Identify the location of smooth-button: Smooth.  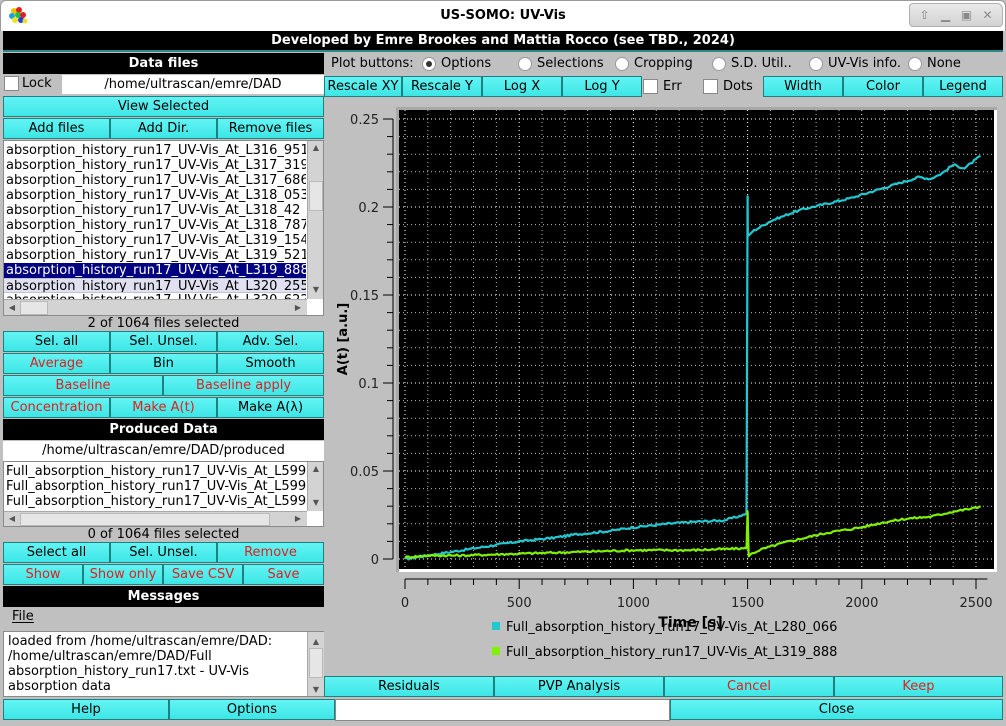
(270, 363).